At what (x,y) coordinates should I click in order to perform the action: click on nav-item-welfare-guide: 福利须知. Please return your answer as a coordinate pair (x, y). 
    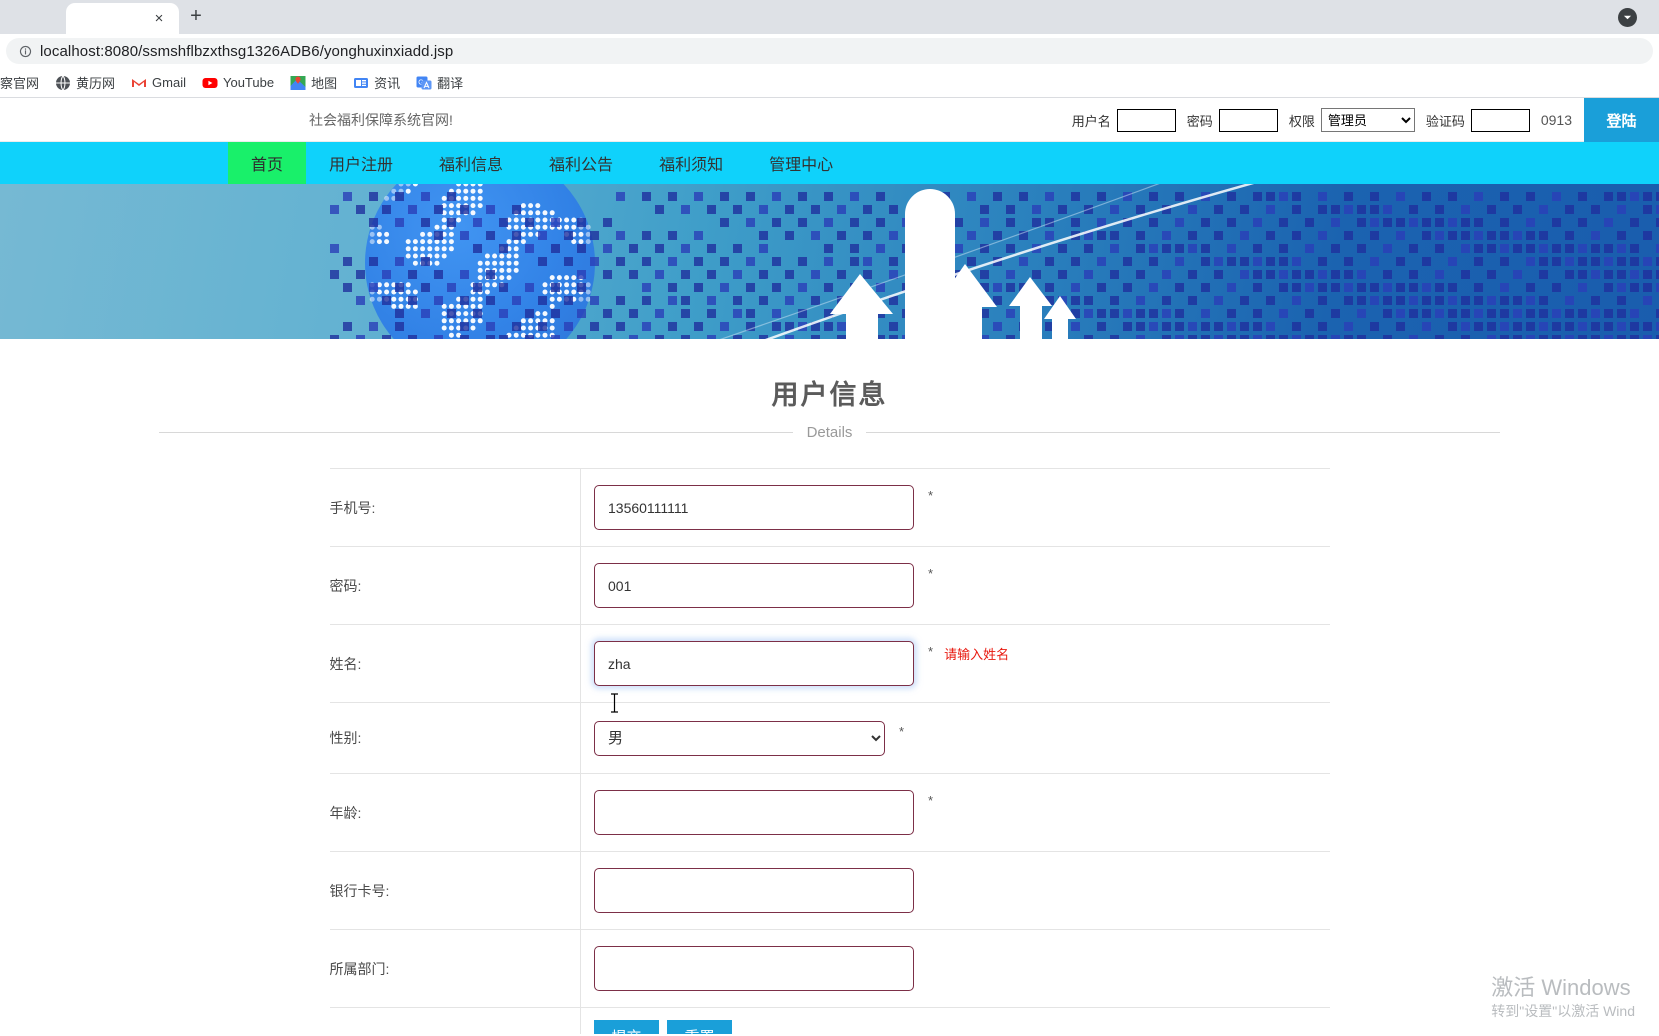
    Looking at the image, I should click on (691, 163).